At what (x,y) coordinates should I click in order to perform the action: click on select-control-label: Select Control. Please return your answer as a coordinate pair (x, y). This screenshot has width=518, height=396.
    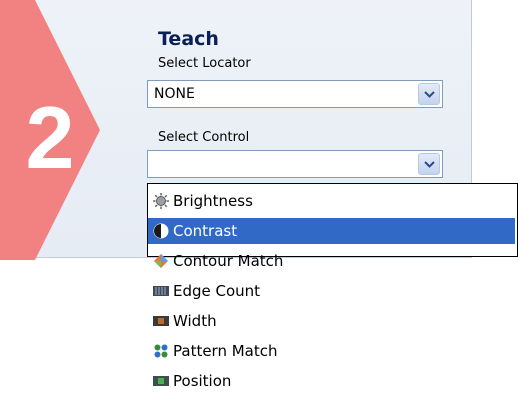
    Looking at the image, I should click on (204, 137).